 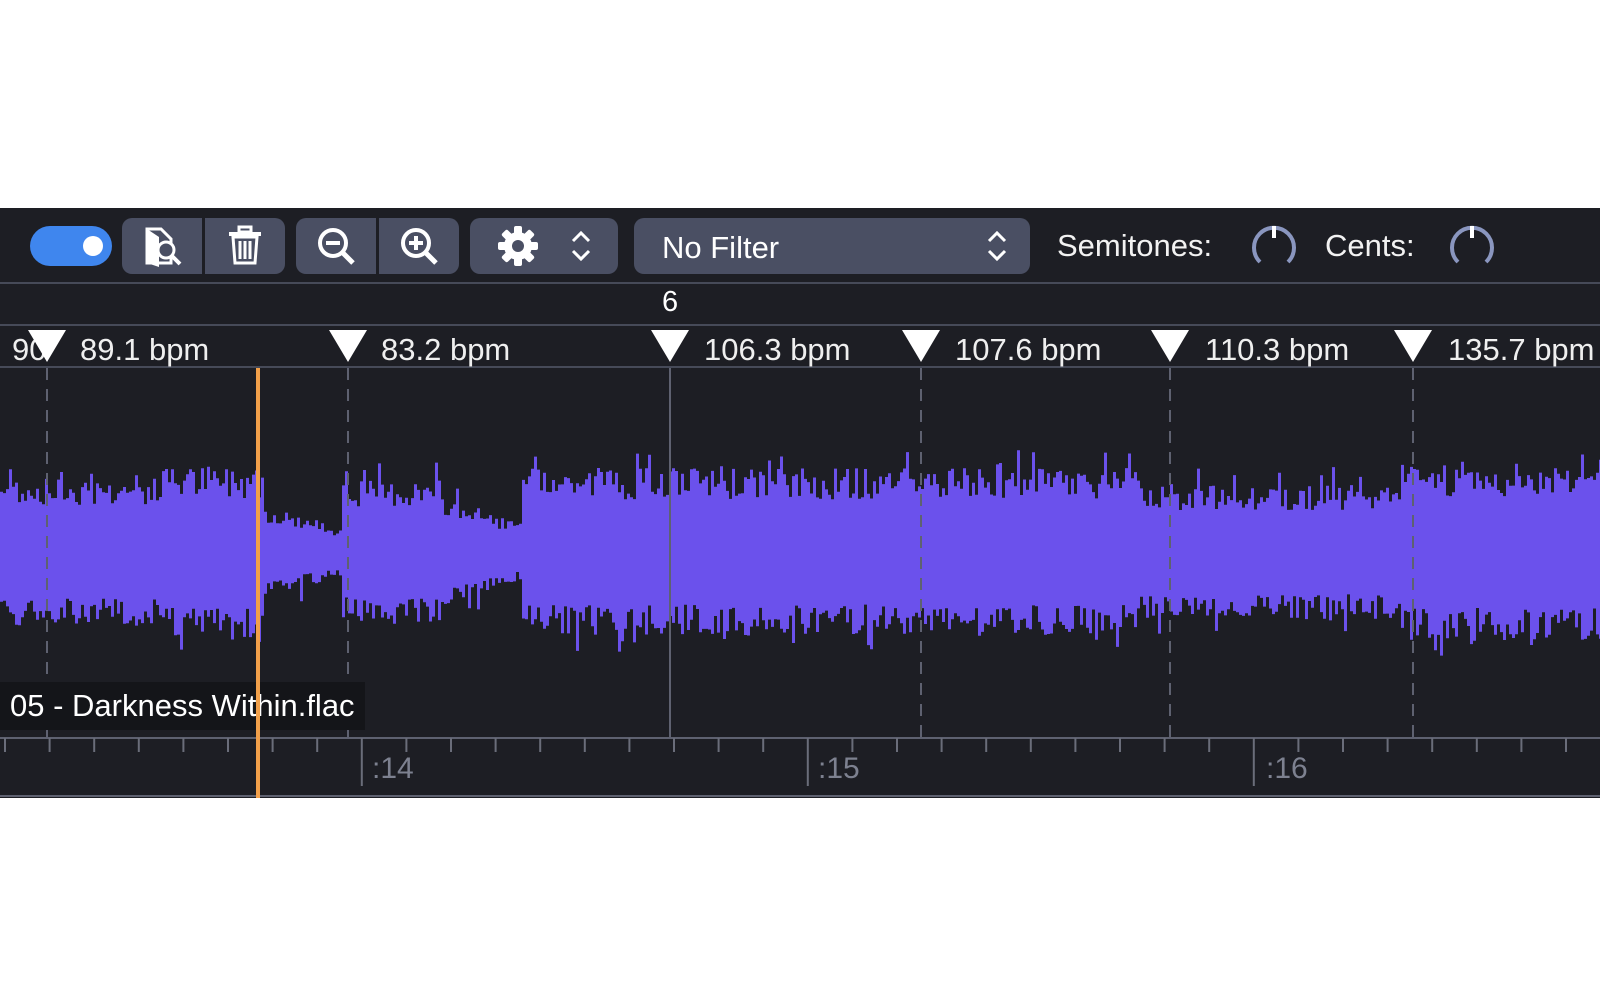 I want to click on toolbar-divider, so click(x=800, y=283).